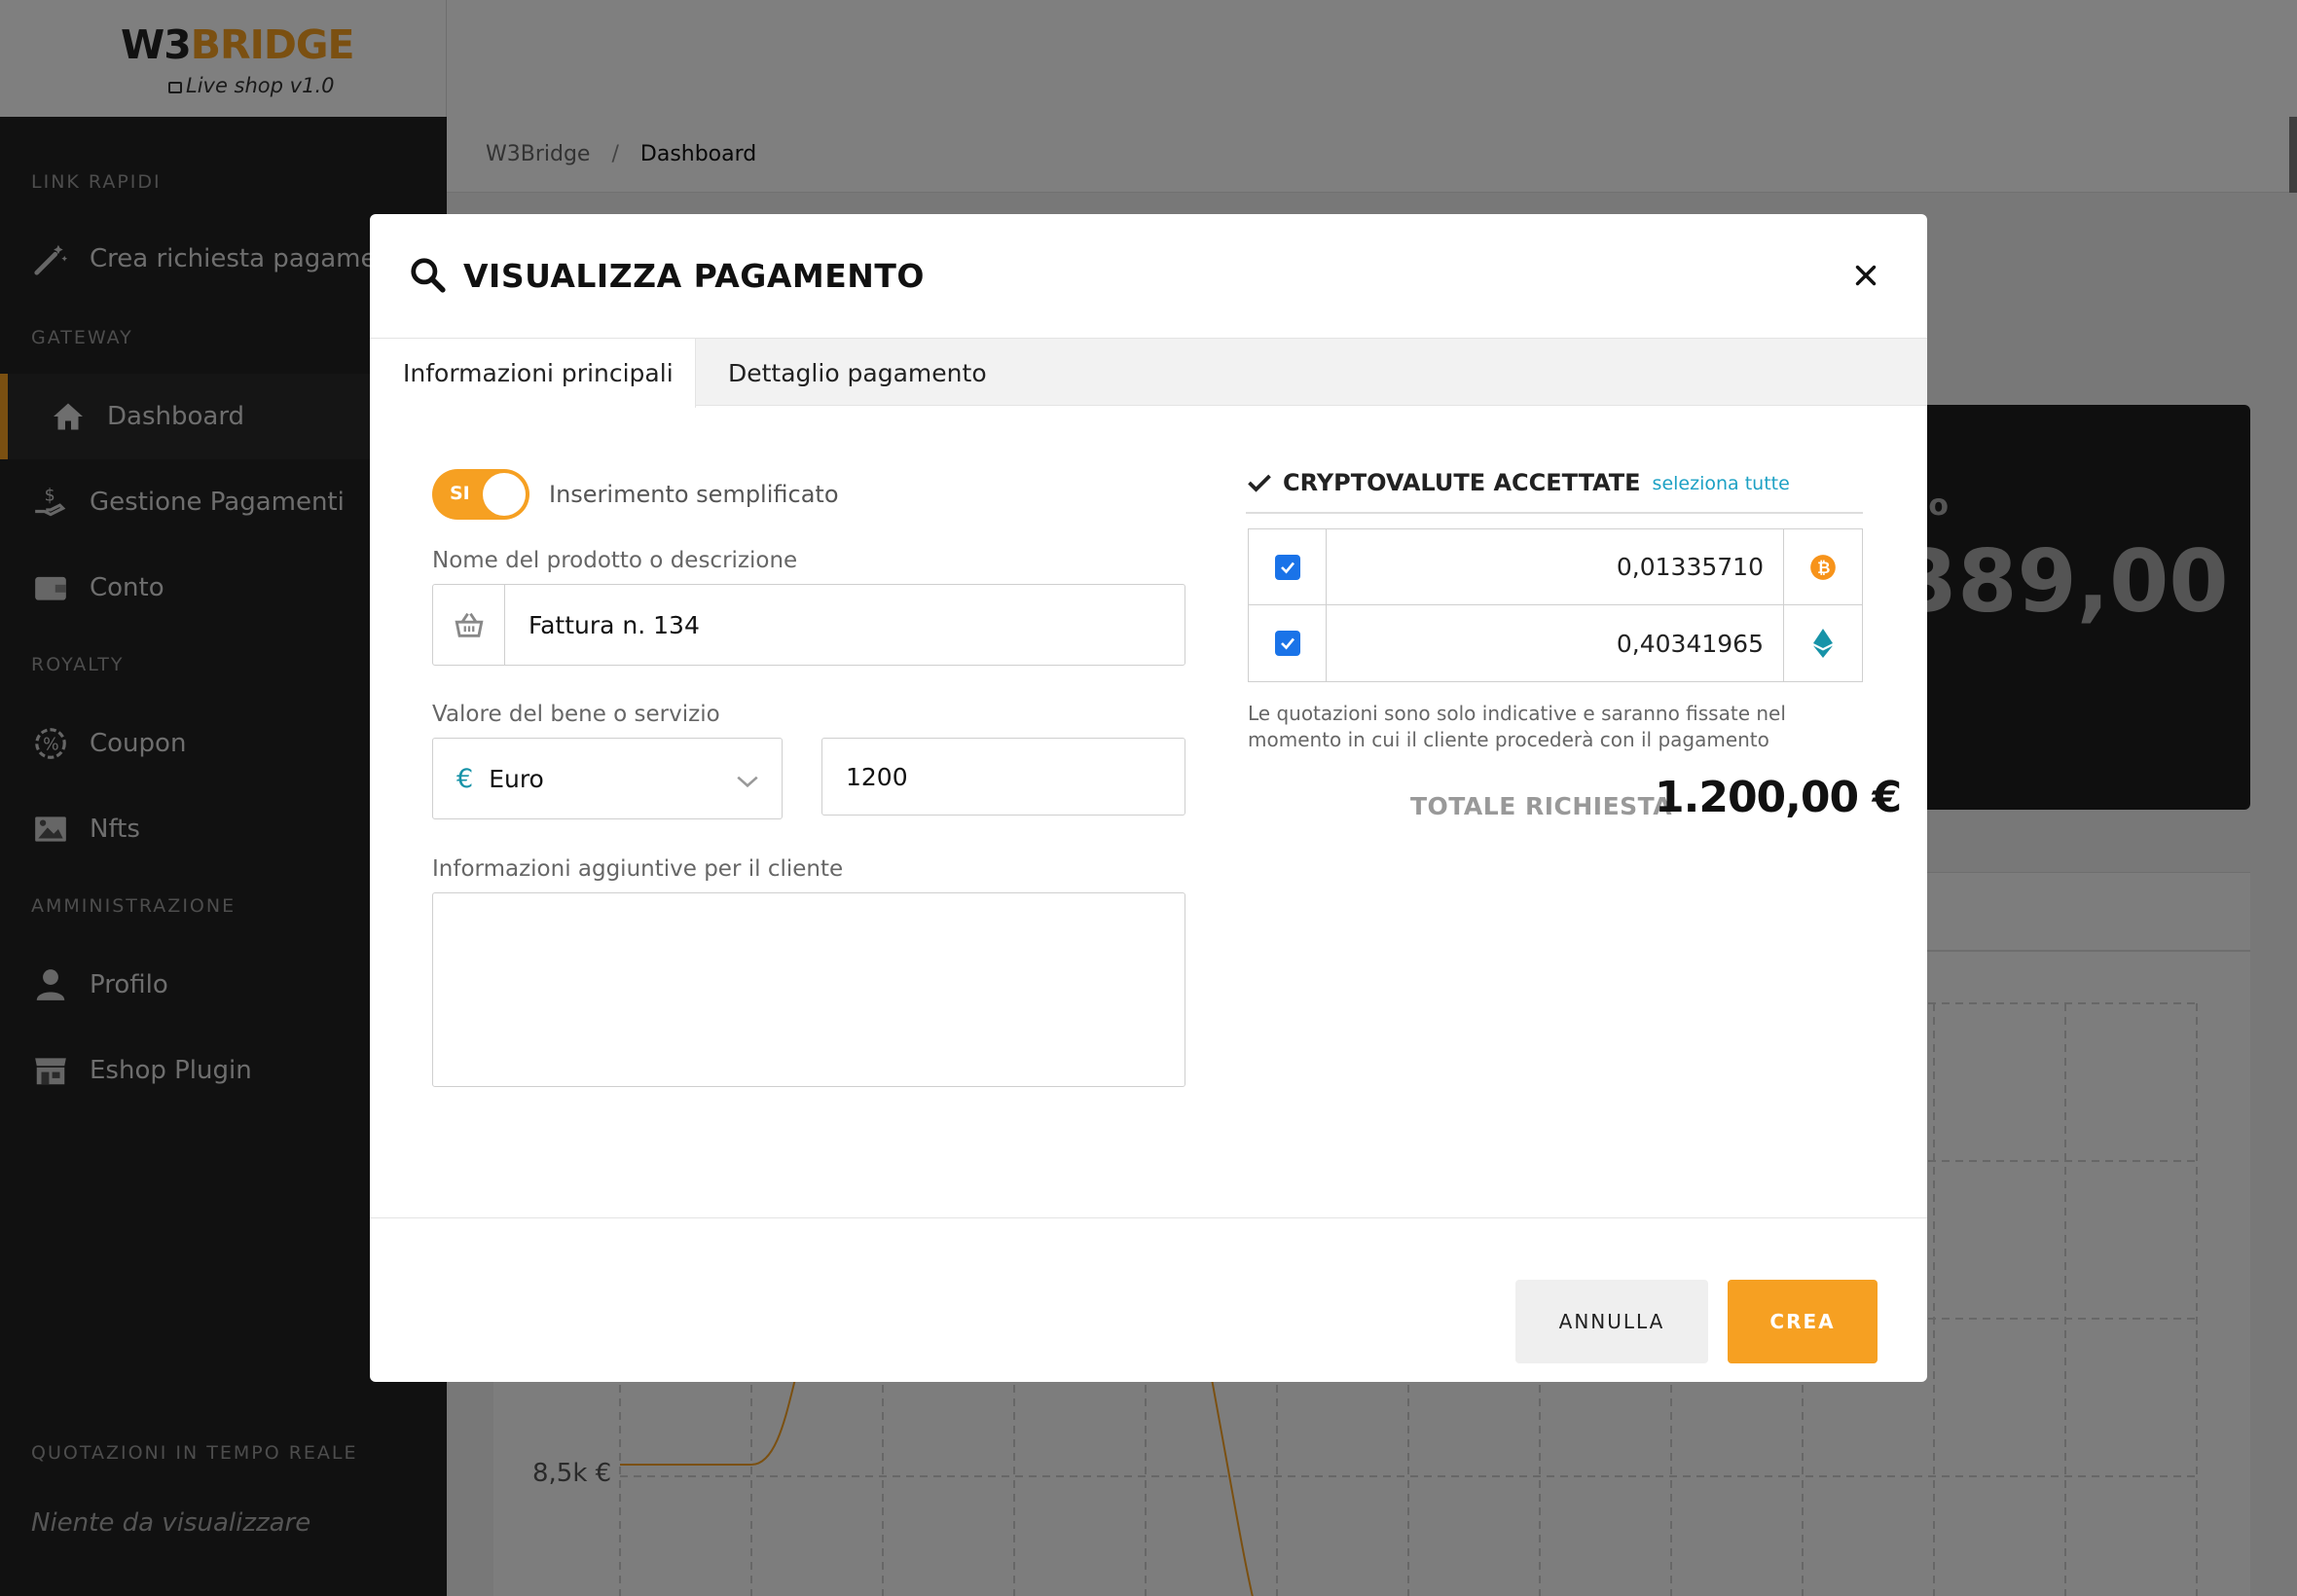 Image resolution: width=2297 pixels, height=1596 pixels. Describe the element at coordinates (1803, 1321) in the screenshot. I see `create-button: CREA` at that location.